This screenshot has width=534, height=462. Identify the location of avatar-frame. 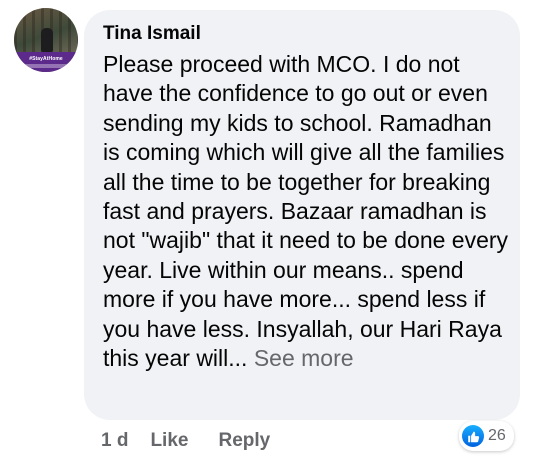
(46, 62).